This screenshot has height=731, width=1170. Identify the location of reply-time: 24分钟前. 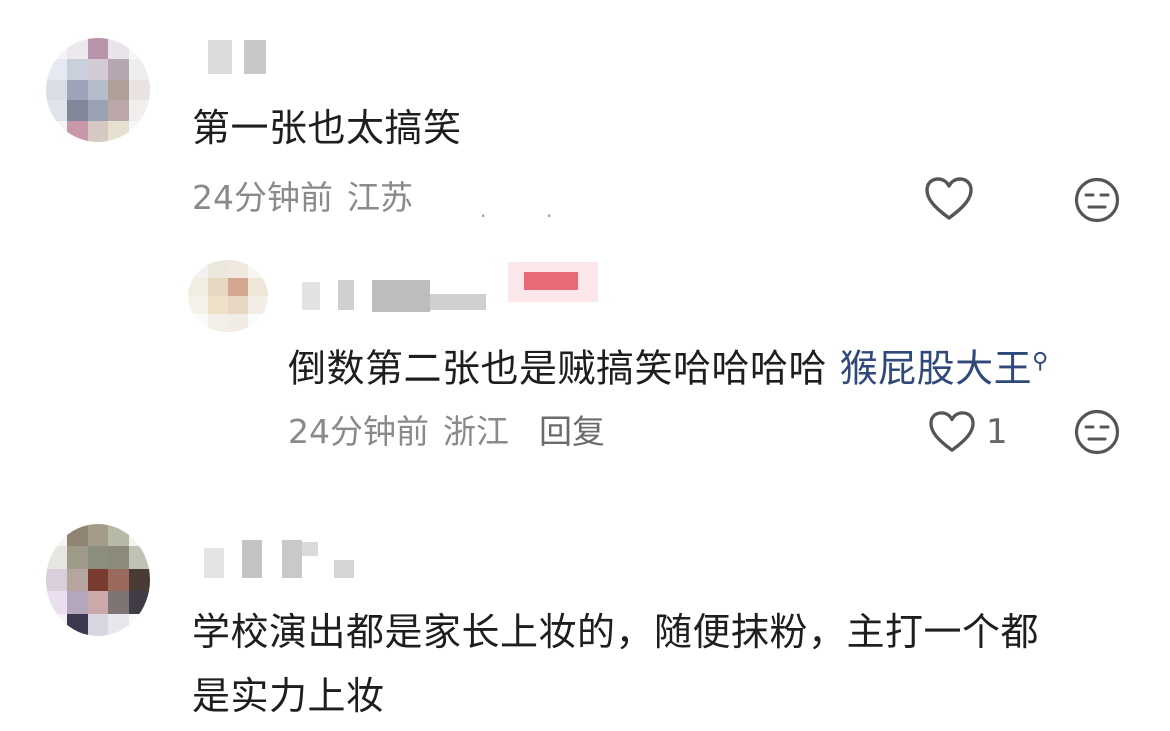
(358, 431).